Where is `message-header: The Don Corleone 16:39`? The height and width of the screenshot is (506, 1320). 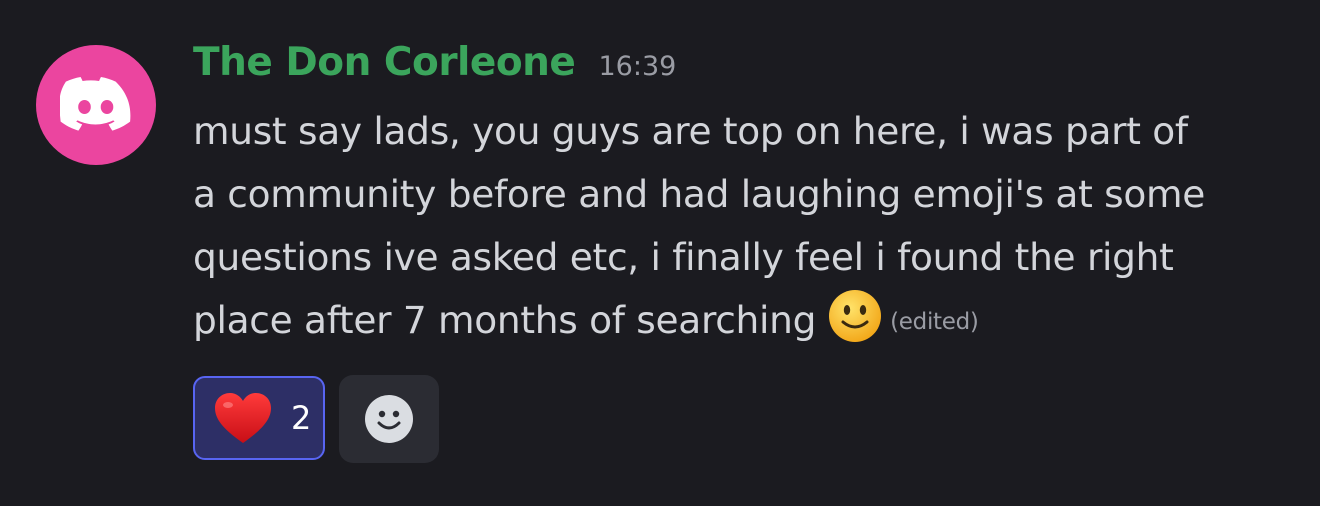 message-header: The Don Corleone 16:39 is located at coordinates (434, 62).